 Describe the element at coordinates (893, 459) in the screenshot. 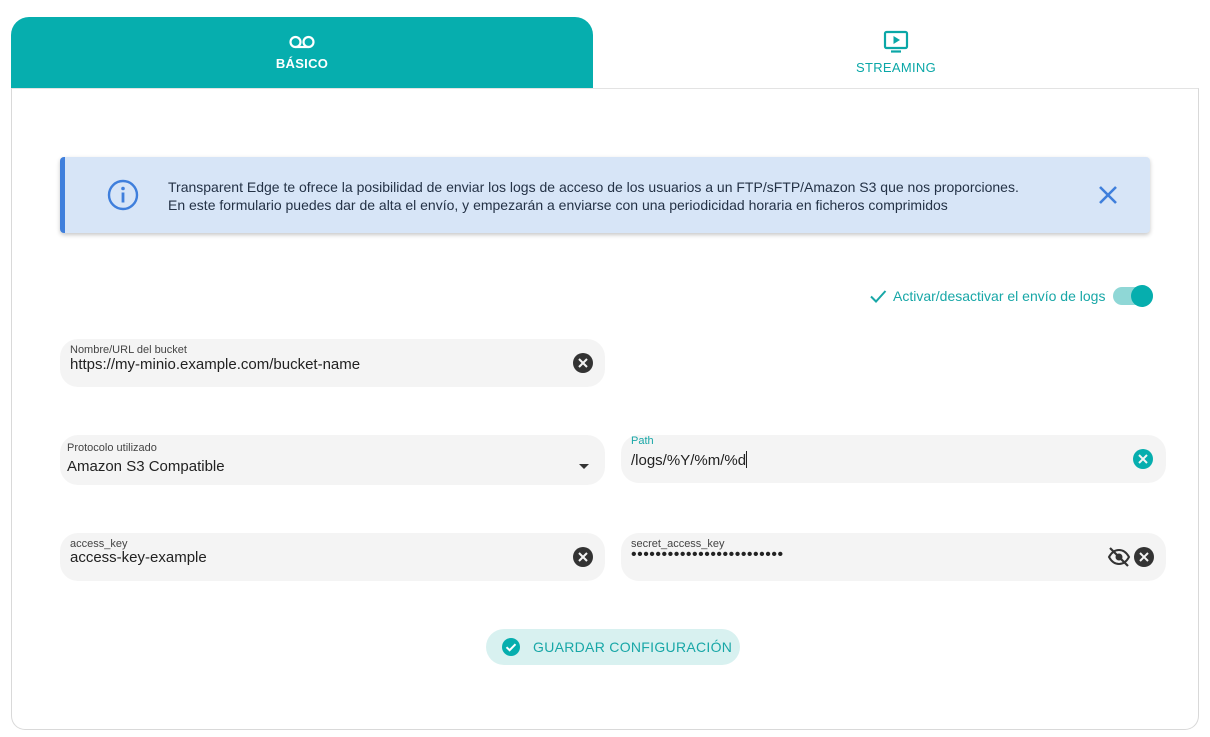

I see `path-field: Path /logs/%Y/%m/%d` at that location.